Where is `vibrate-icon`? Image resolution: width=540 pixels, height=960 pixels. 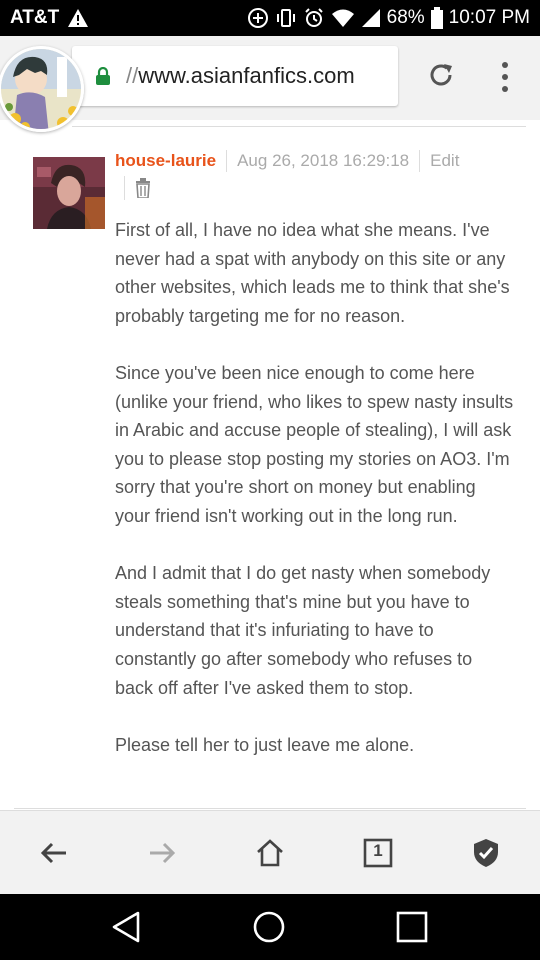
vibrate-icon is located at coordinates (285, 18).